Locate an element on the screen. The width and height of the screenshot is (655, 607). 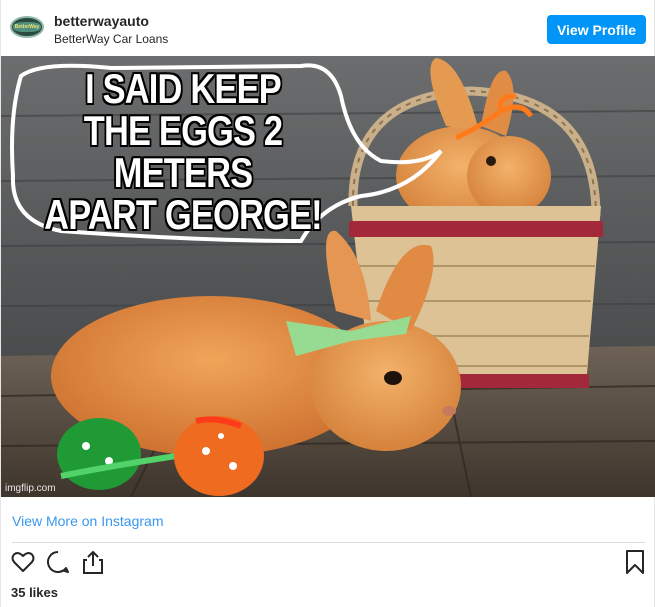
avatar: BetterWay is located at coordinates (27, 27).